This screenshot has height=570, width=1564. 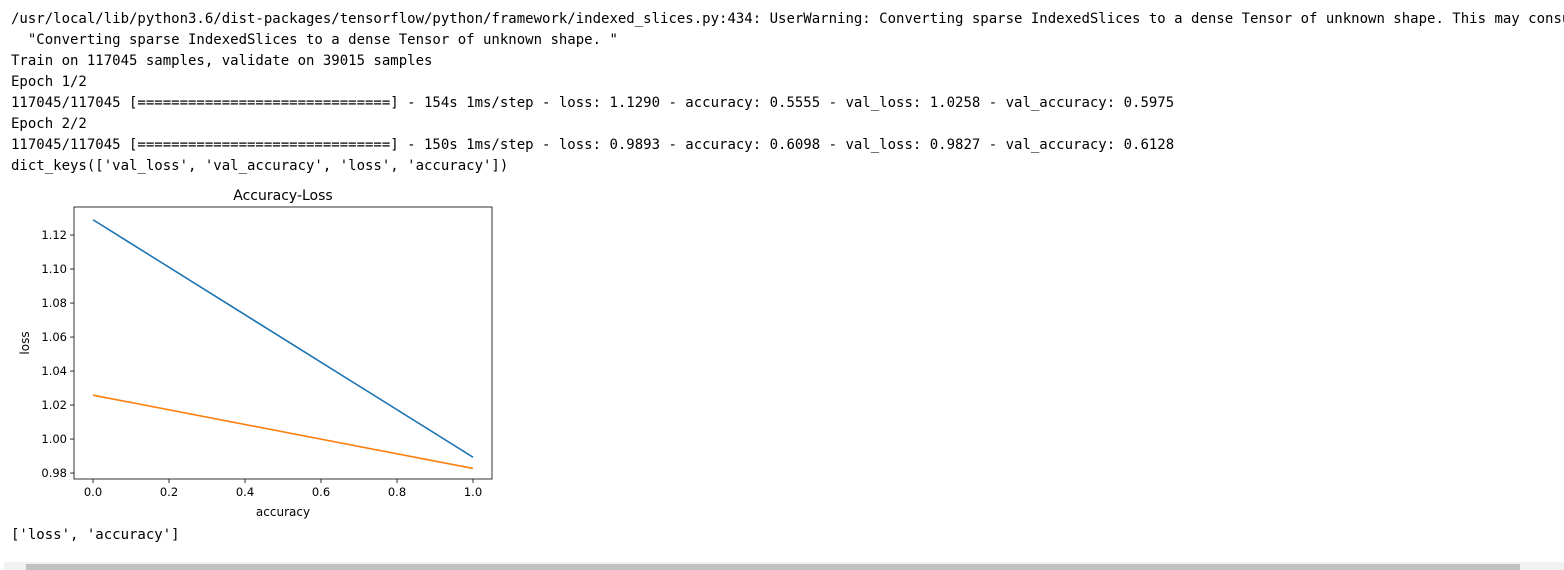 I want to click on cell-result: ['loss', 'accuracy'], so click(x=95, y=535).